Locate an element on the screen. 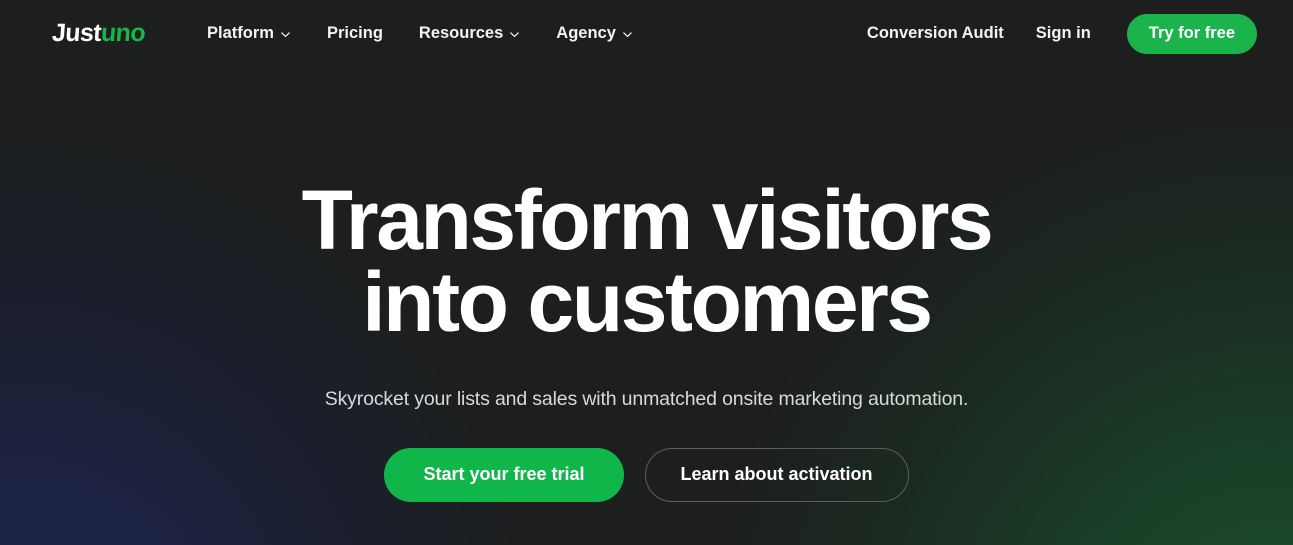 The height and width of the screenshot is (545, 1293). nav-link-sign-in: Sign in is located at coordinates (1063, 33).